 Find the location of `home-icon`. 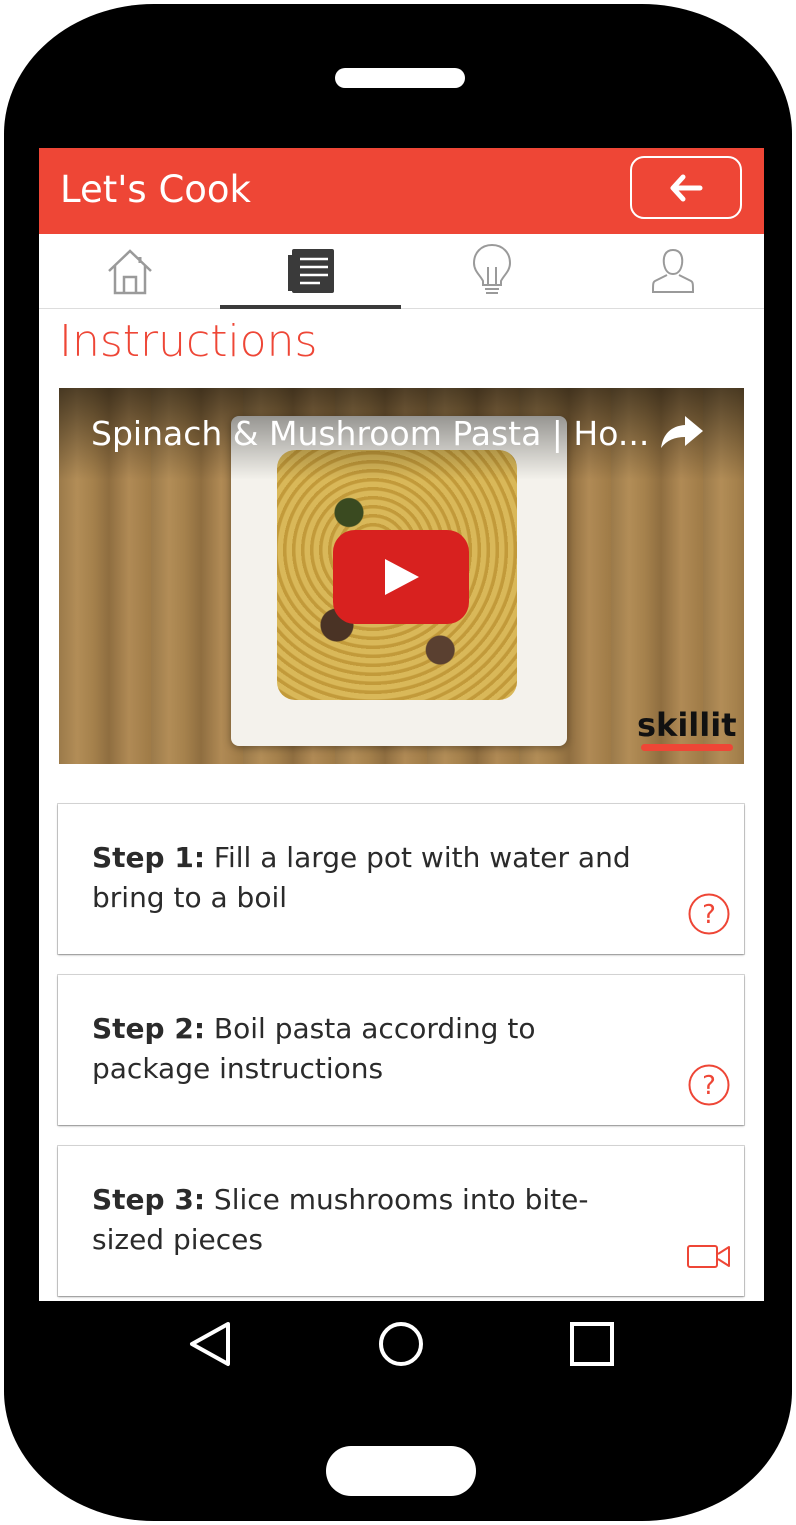

home-icon is located at coordinates (129, 272).